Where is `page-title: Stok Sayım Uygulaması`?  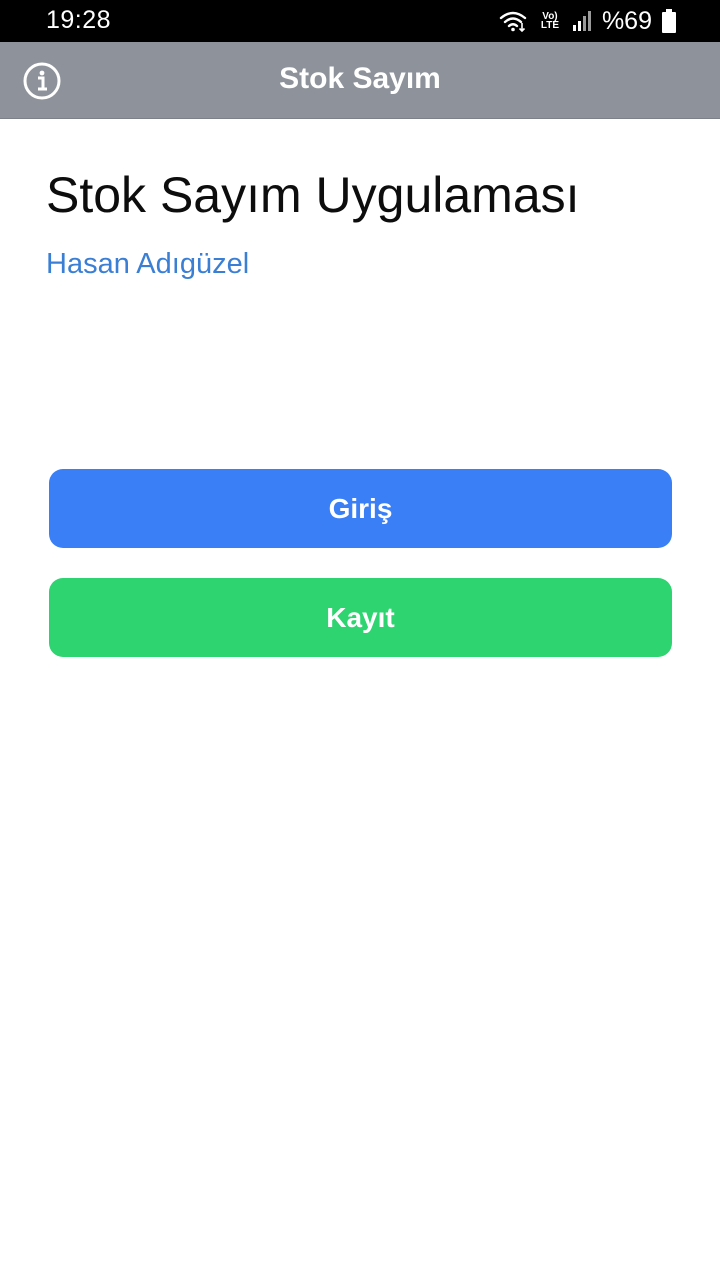
page-title: Stok Sayım Uygulaması is located at coordinates (313, 195).